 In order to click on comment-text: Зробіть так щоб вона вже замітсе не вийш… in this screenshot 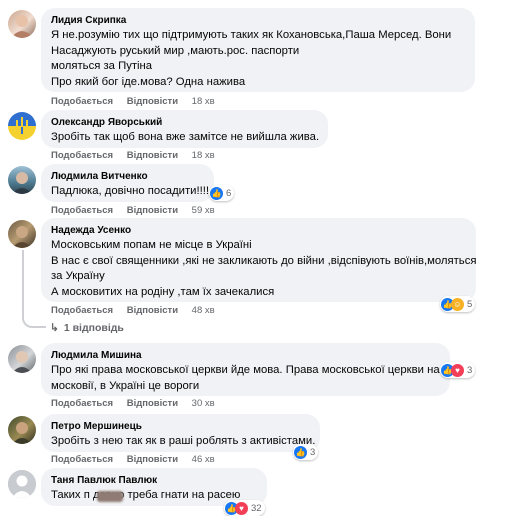, I will do `click(185, 138)`.